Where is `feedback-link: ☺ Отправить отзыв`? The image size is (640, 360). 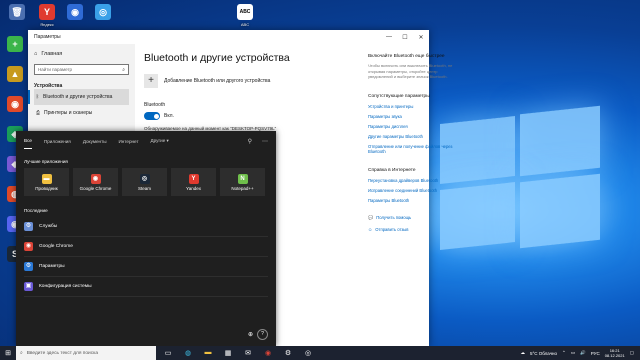 feedback-link: ☺ Отправить отзыв is located at coordinates (412, 229).